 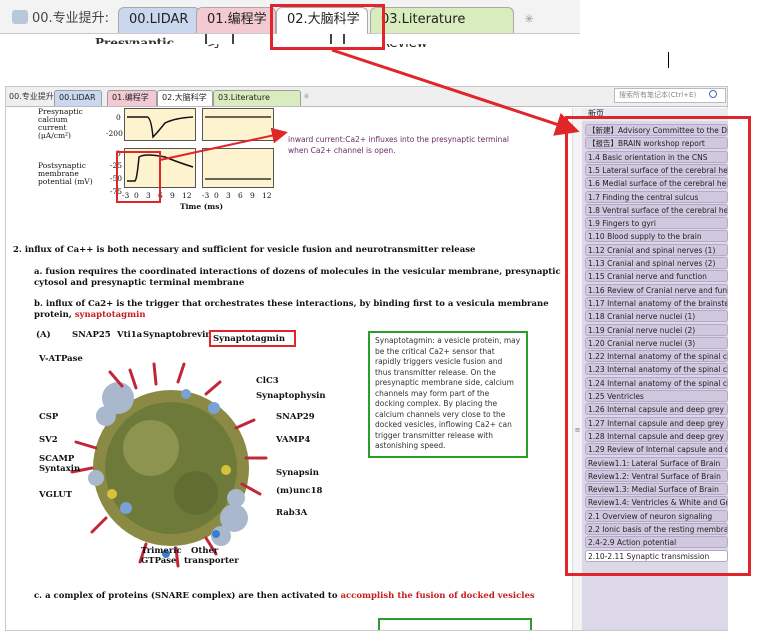 I want to click on zoomed-page-strip: Presynaptic, so click(x=240, y=39).